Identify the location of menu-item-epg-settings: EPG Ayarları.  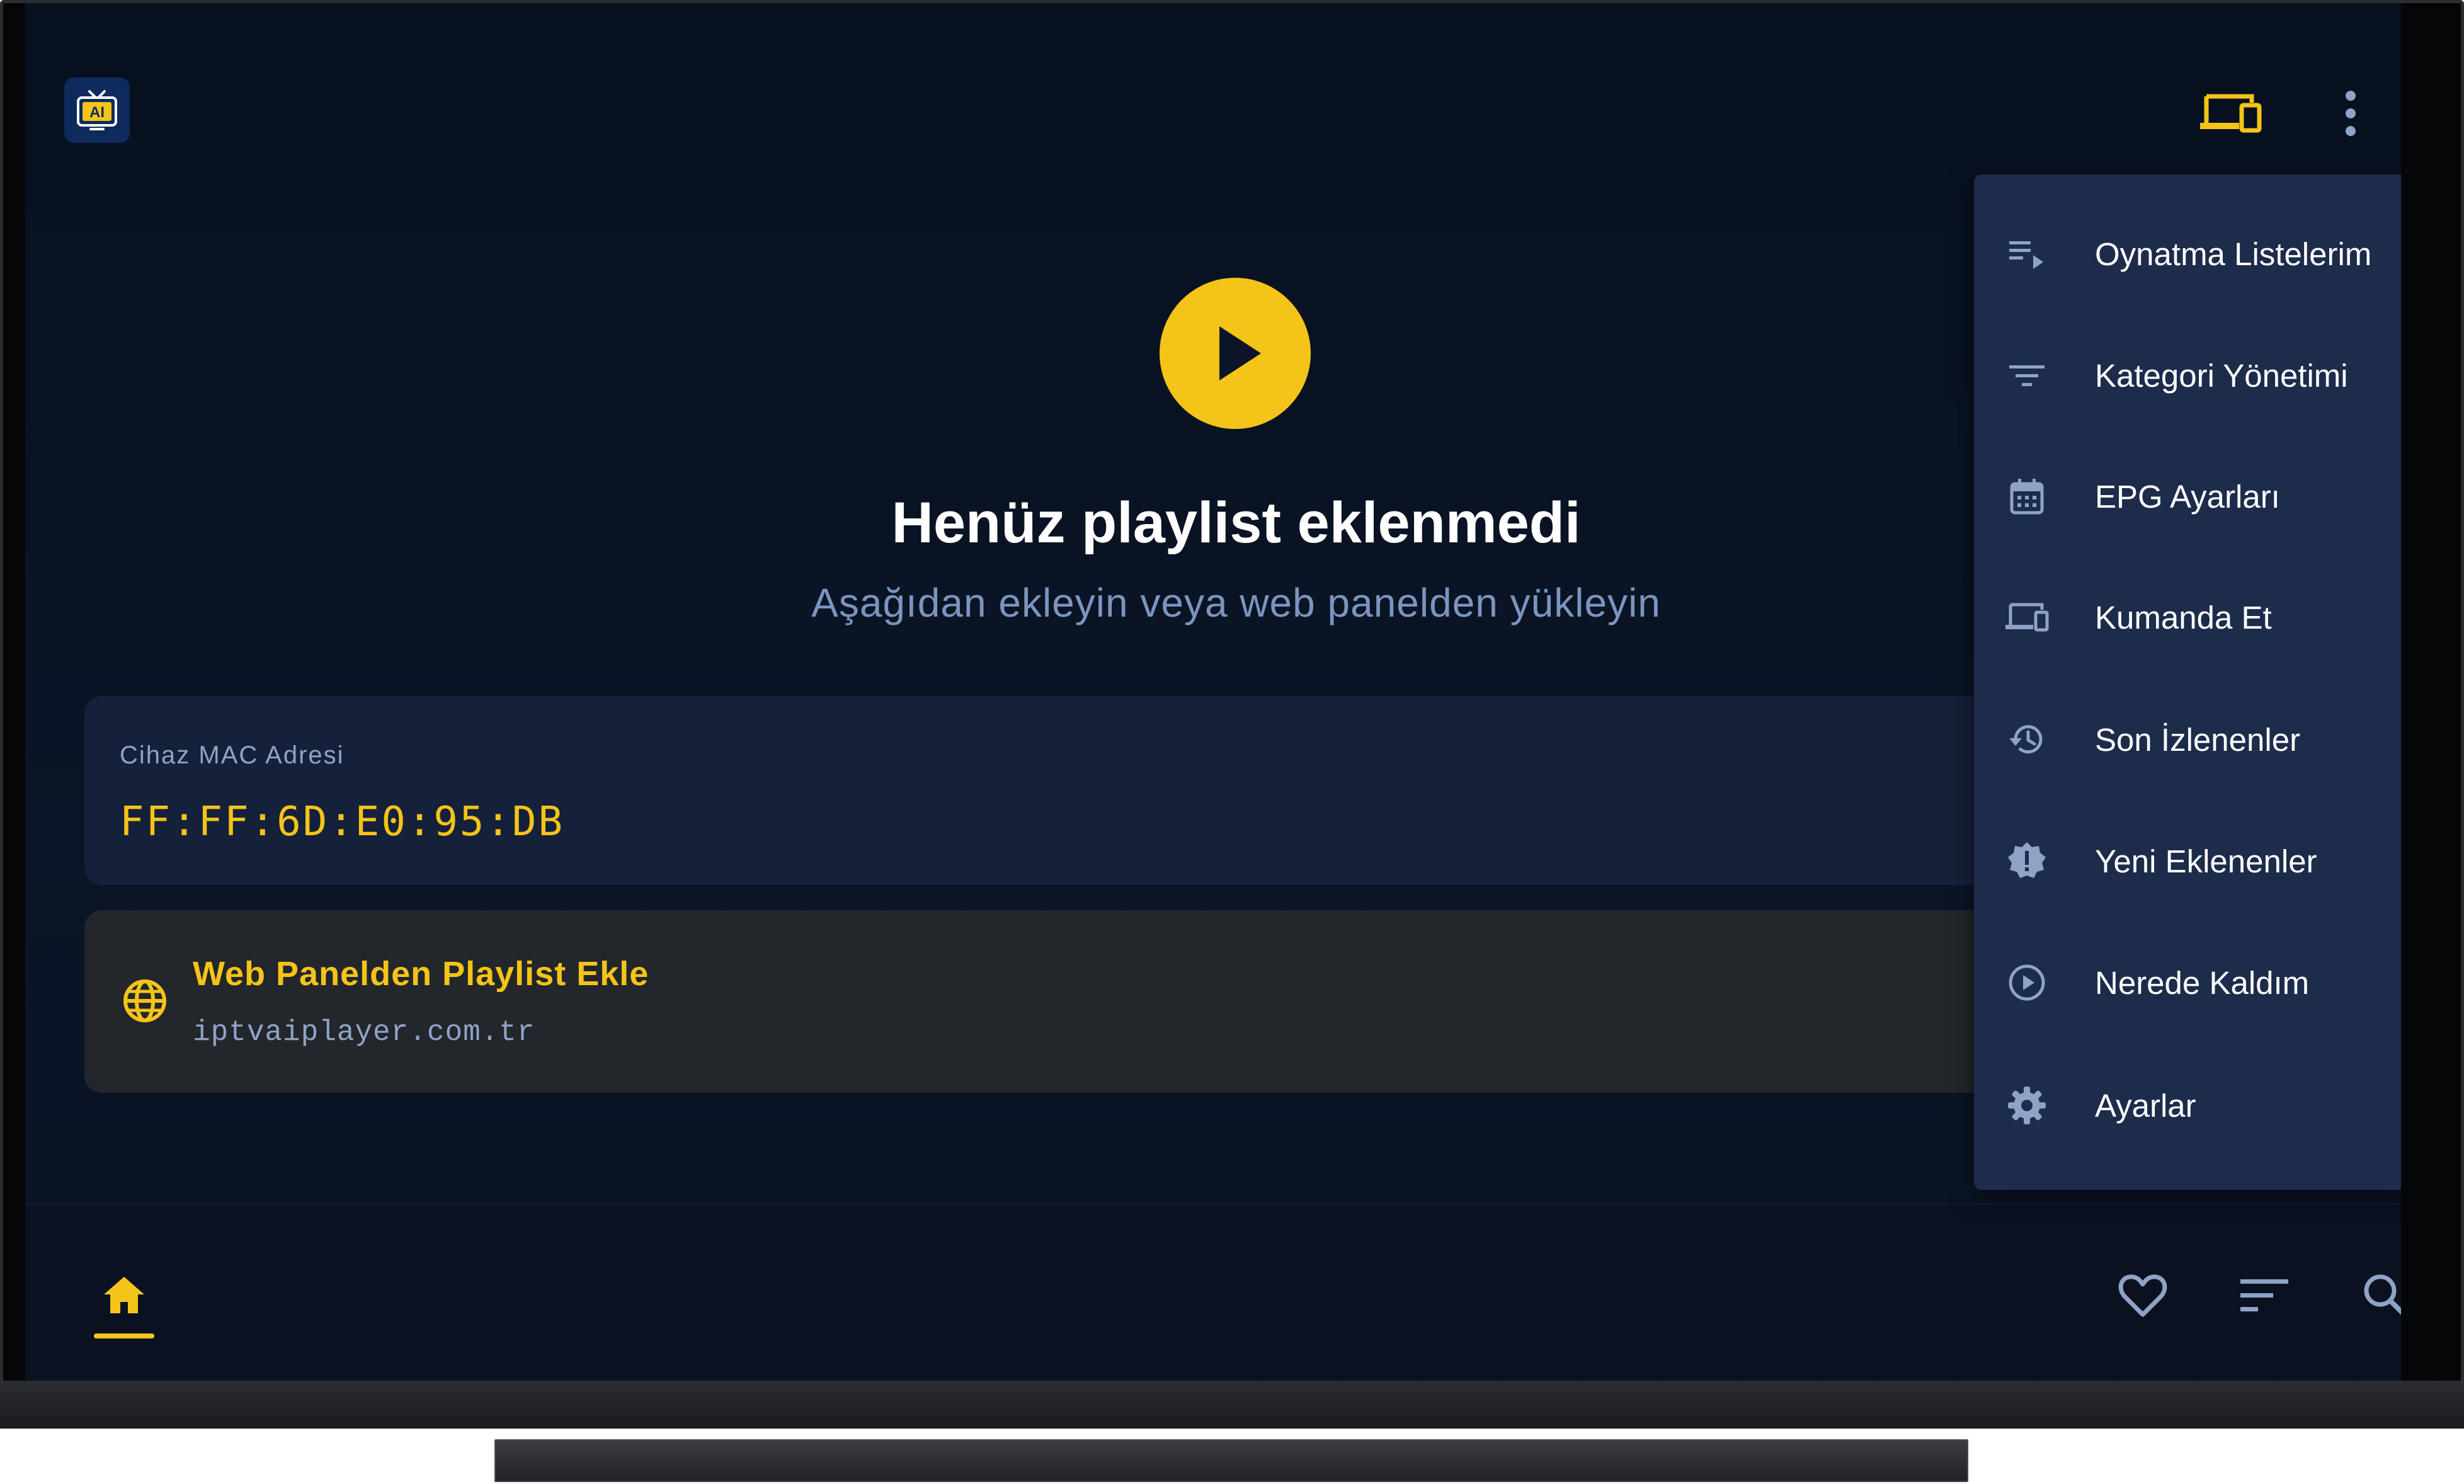
(2187, 496).